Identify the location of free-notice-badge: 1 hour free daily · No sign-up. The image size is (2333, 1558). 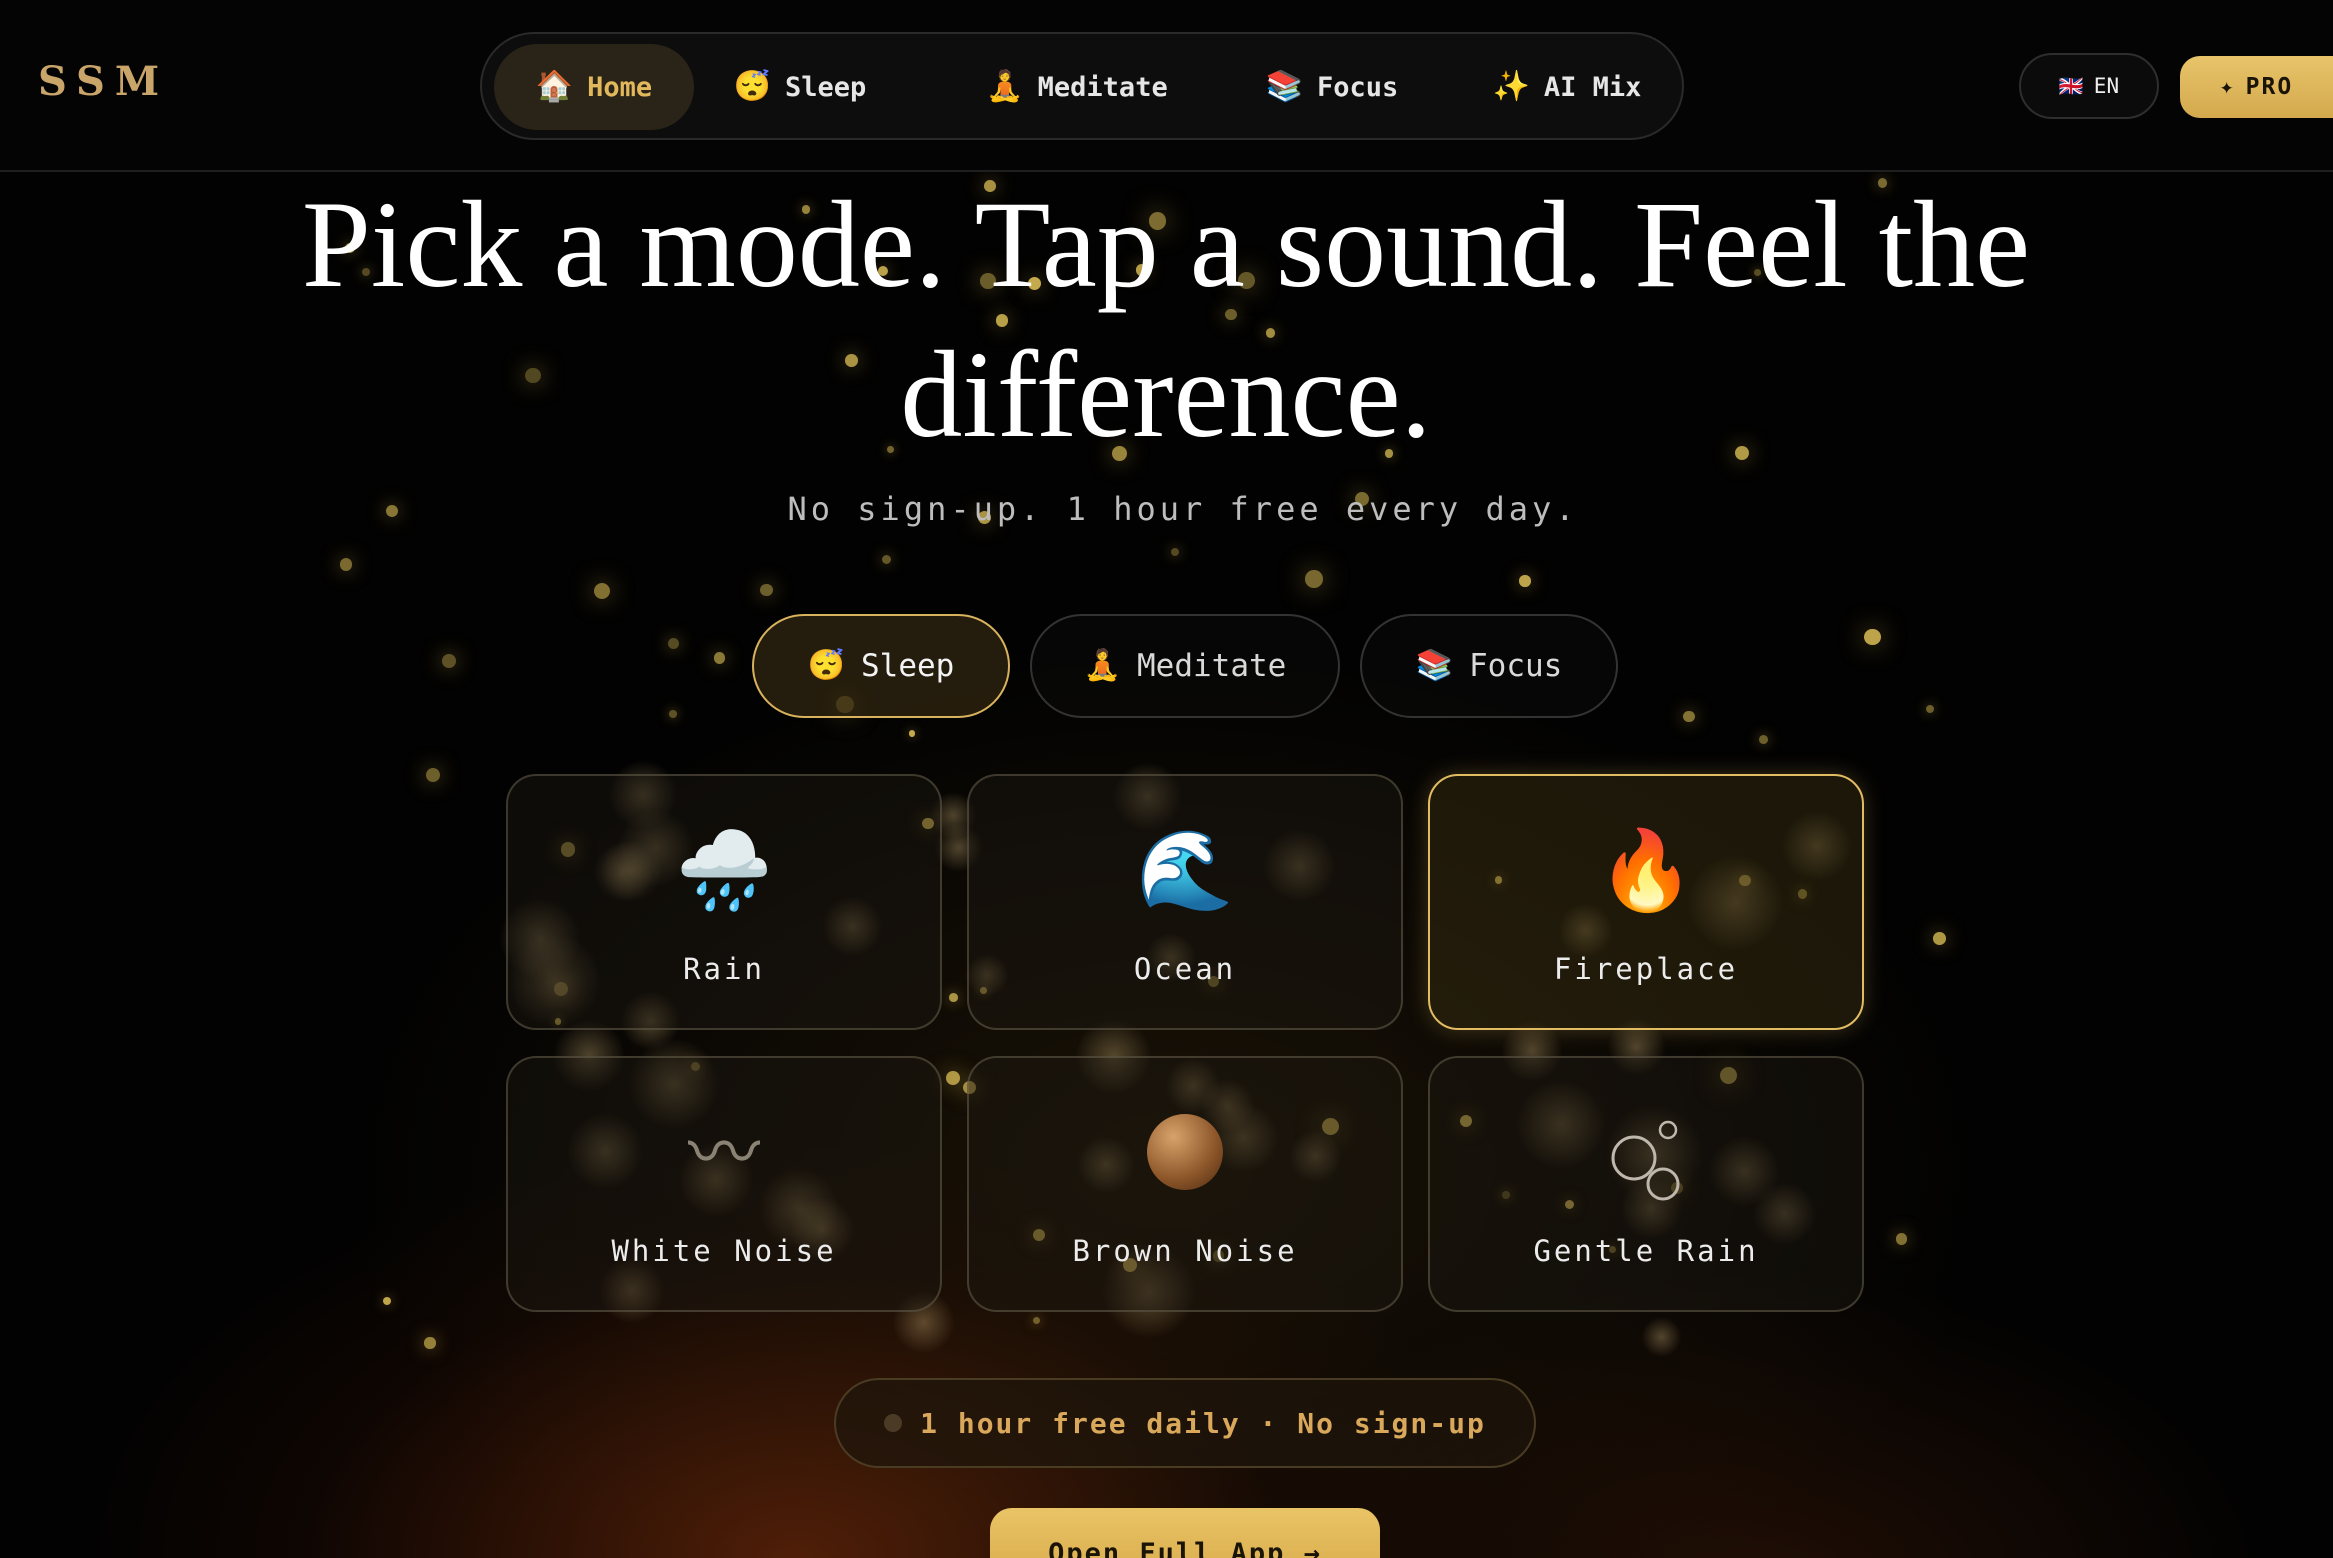
(1185, 1423).